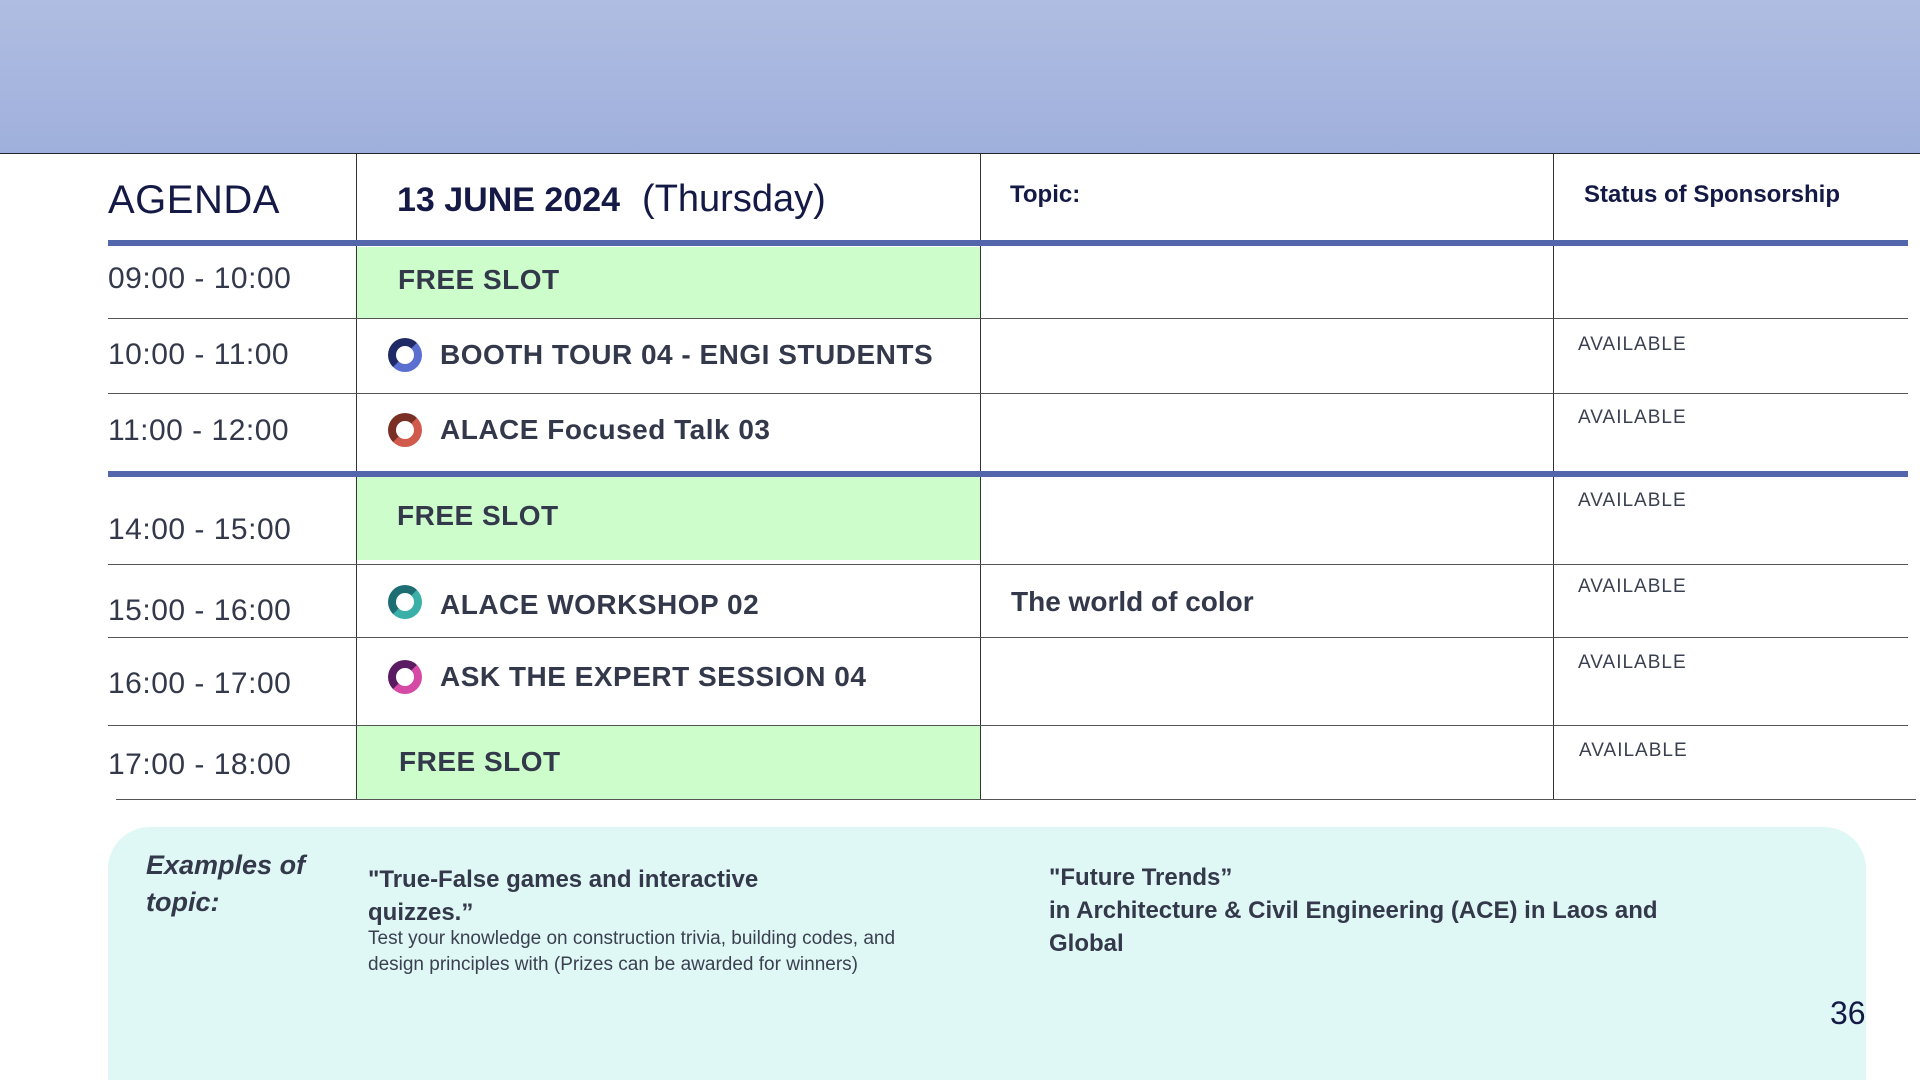 The image size is (1920, 1080). What do you see at coordinates (200, 278) in the screenshot?
I see `row-time: 09:00 - 10:00` at bounding box center [200, 278].